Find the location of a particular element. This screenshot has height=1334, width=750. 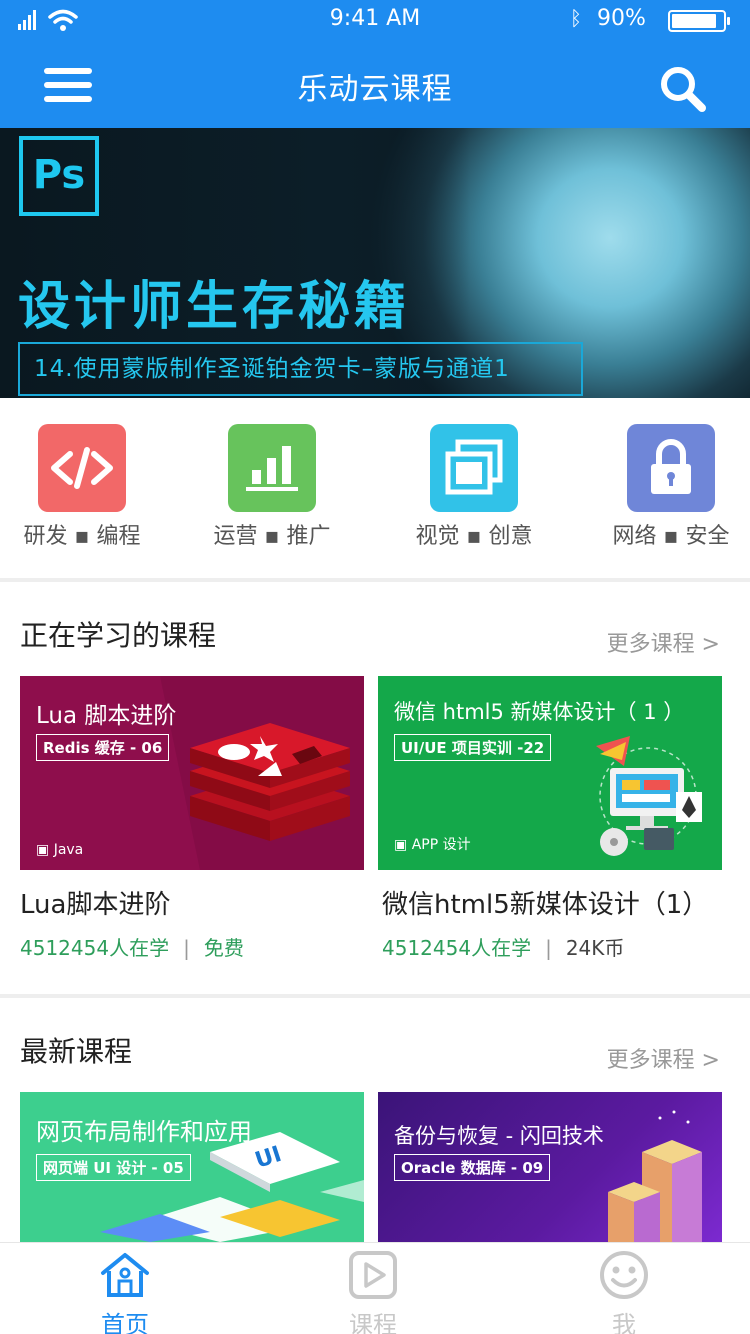

course-image-caption: 网页布局制作和应用 is located at coordinates (144, 1132).